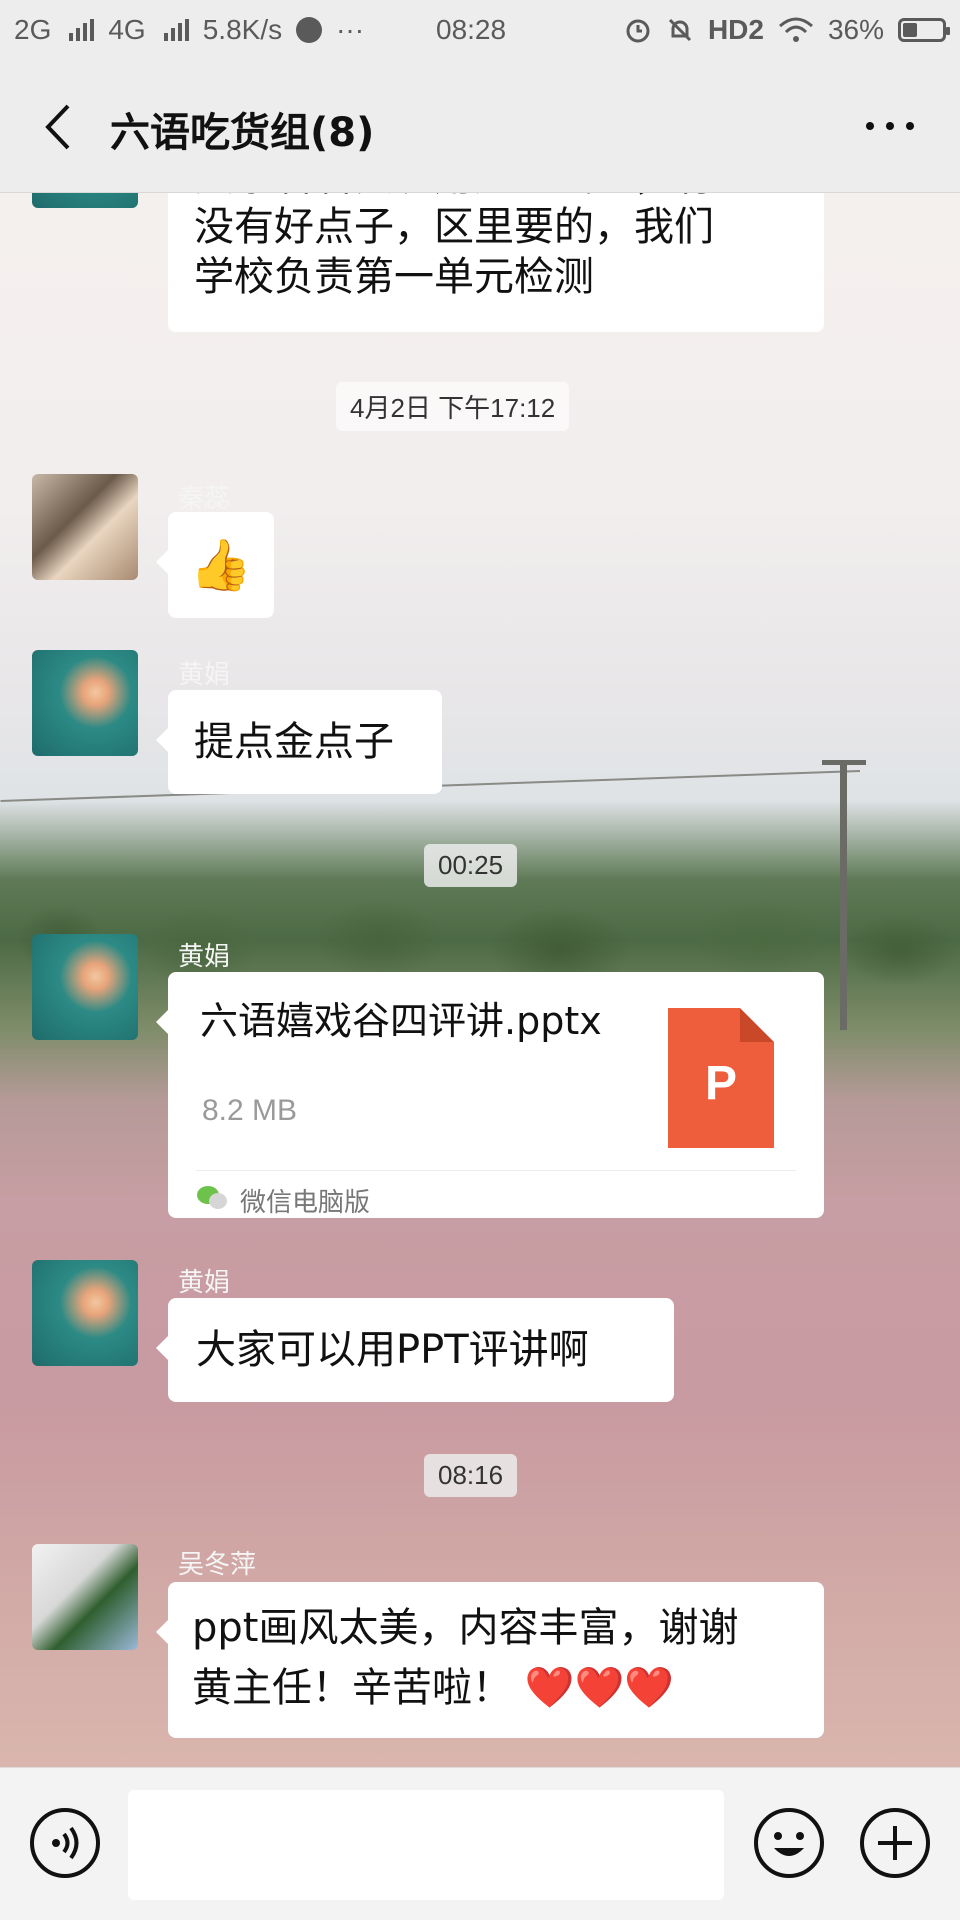 This screenshot has width=960, height=1920. Describe the element at coordinates (453, 406) in the screenshot. I see `timestamp: 4月2日 下午17:12` at that location.